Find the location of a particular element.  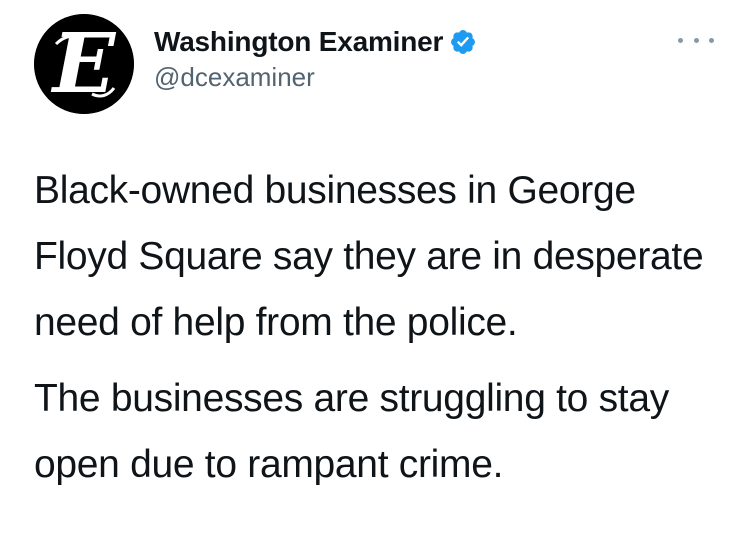

avatar: E is located at coordinates (84, 64).